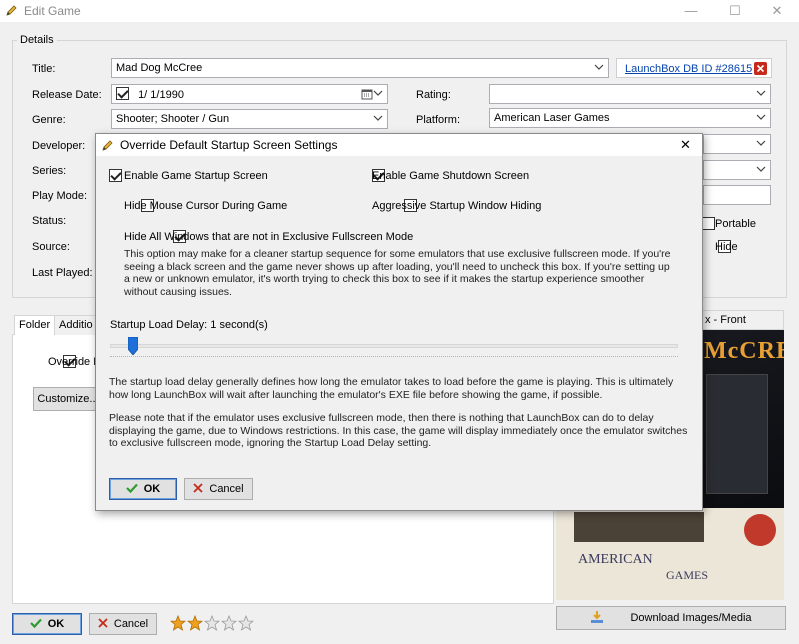 The image size is (799, 644). What do you see at coordinates (360, 68) in the screenshot?
I see `title-input: Mad Dog McCree` at bounding box center [360, 68].